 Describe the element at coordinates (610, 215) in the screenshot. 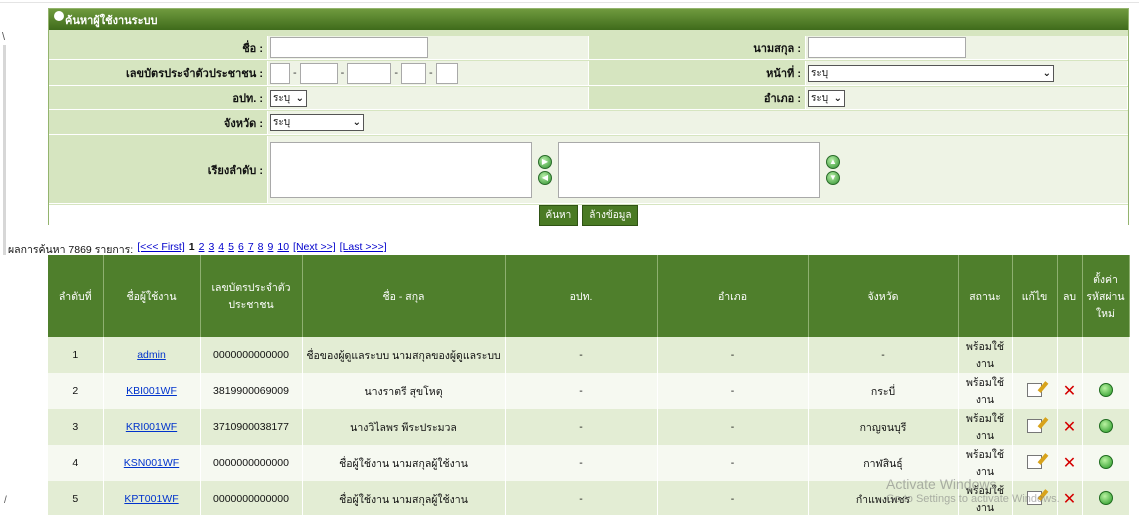

I see `clear-button: ล้างข้อมูล` at that location.